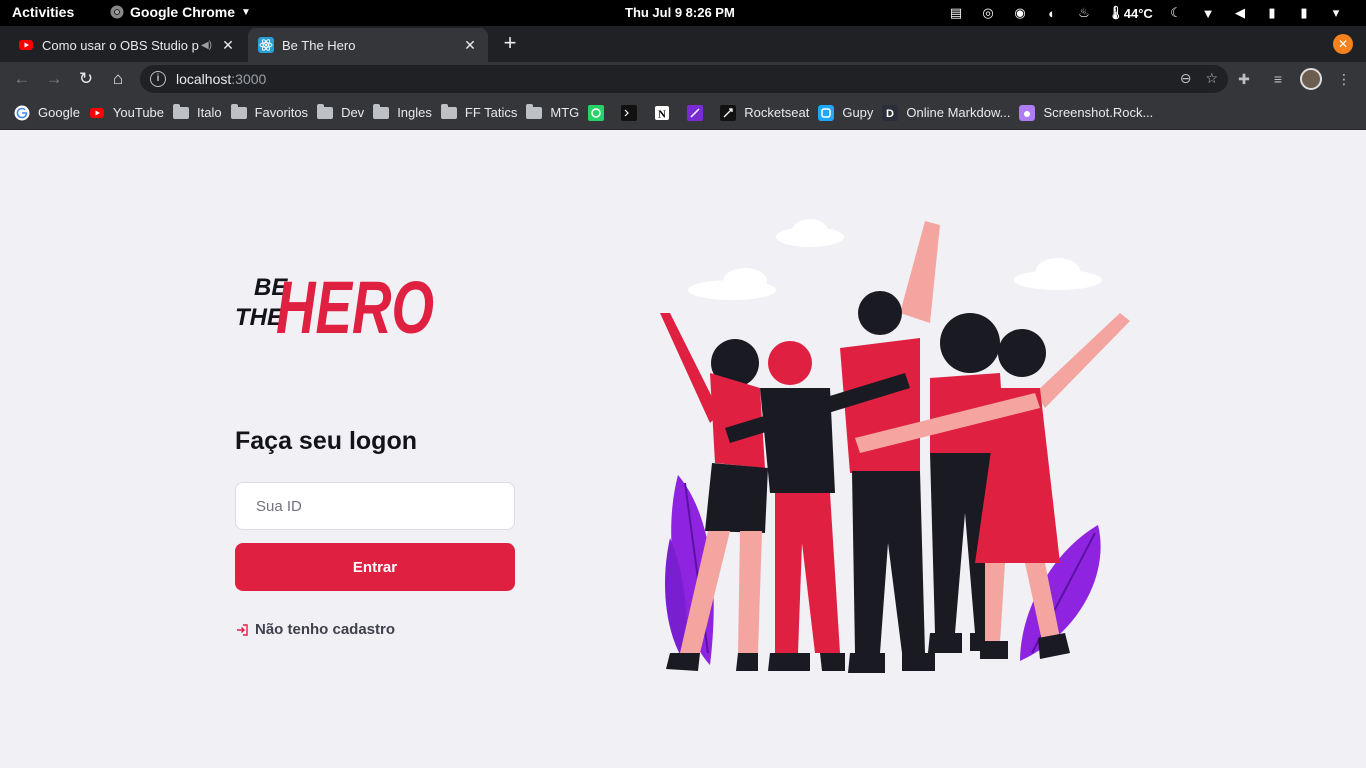  What do you see at coordinates (1115, 12) in the screenshot?
I see `thermometer-icon: 🌡` at bounding box center [1115, 12].